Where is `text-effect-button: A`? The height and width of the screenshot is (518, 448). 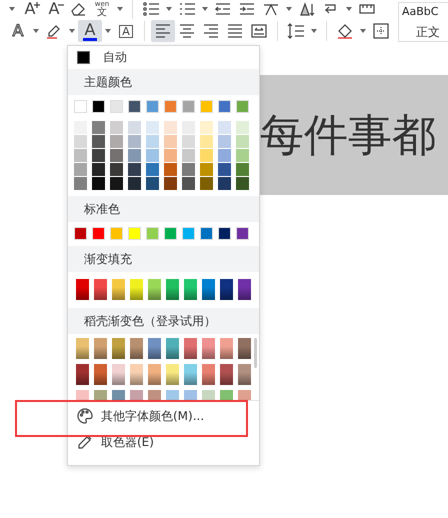
text-effect-button: A is located at coordinates (18, 31).